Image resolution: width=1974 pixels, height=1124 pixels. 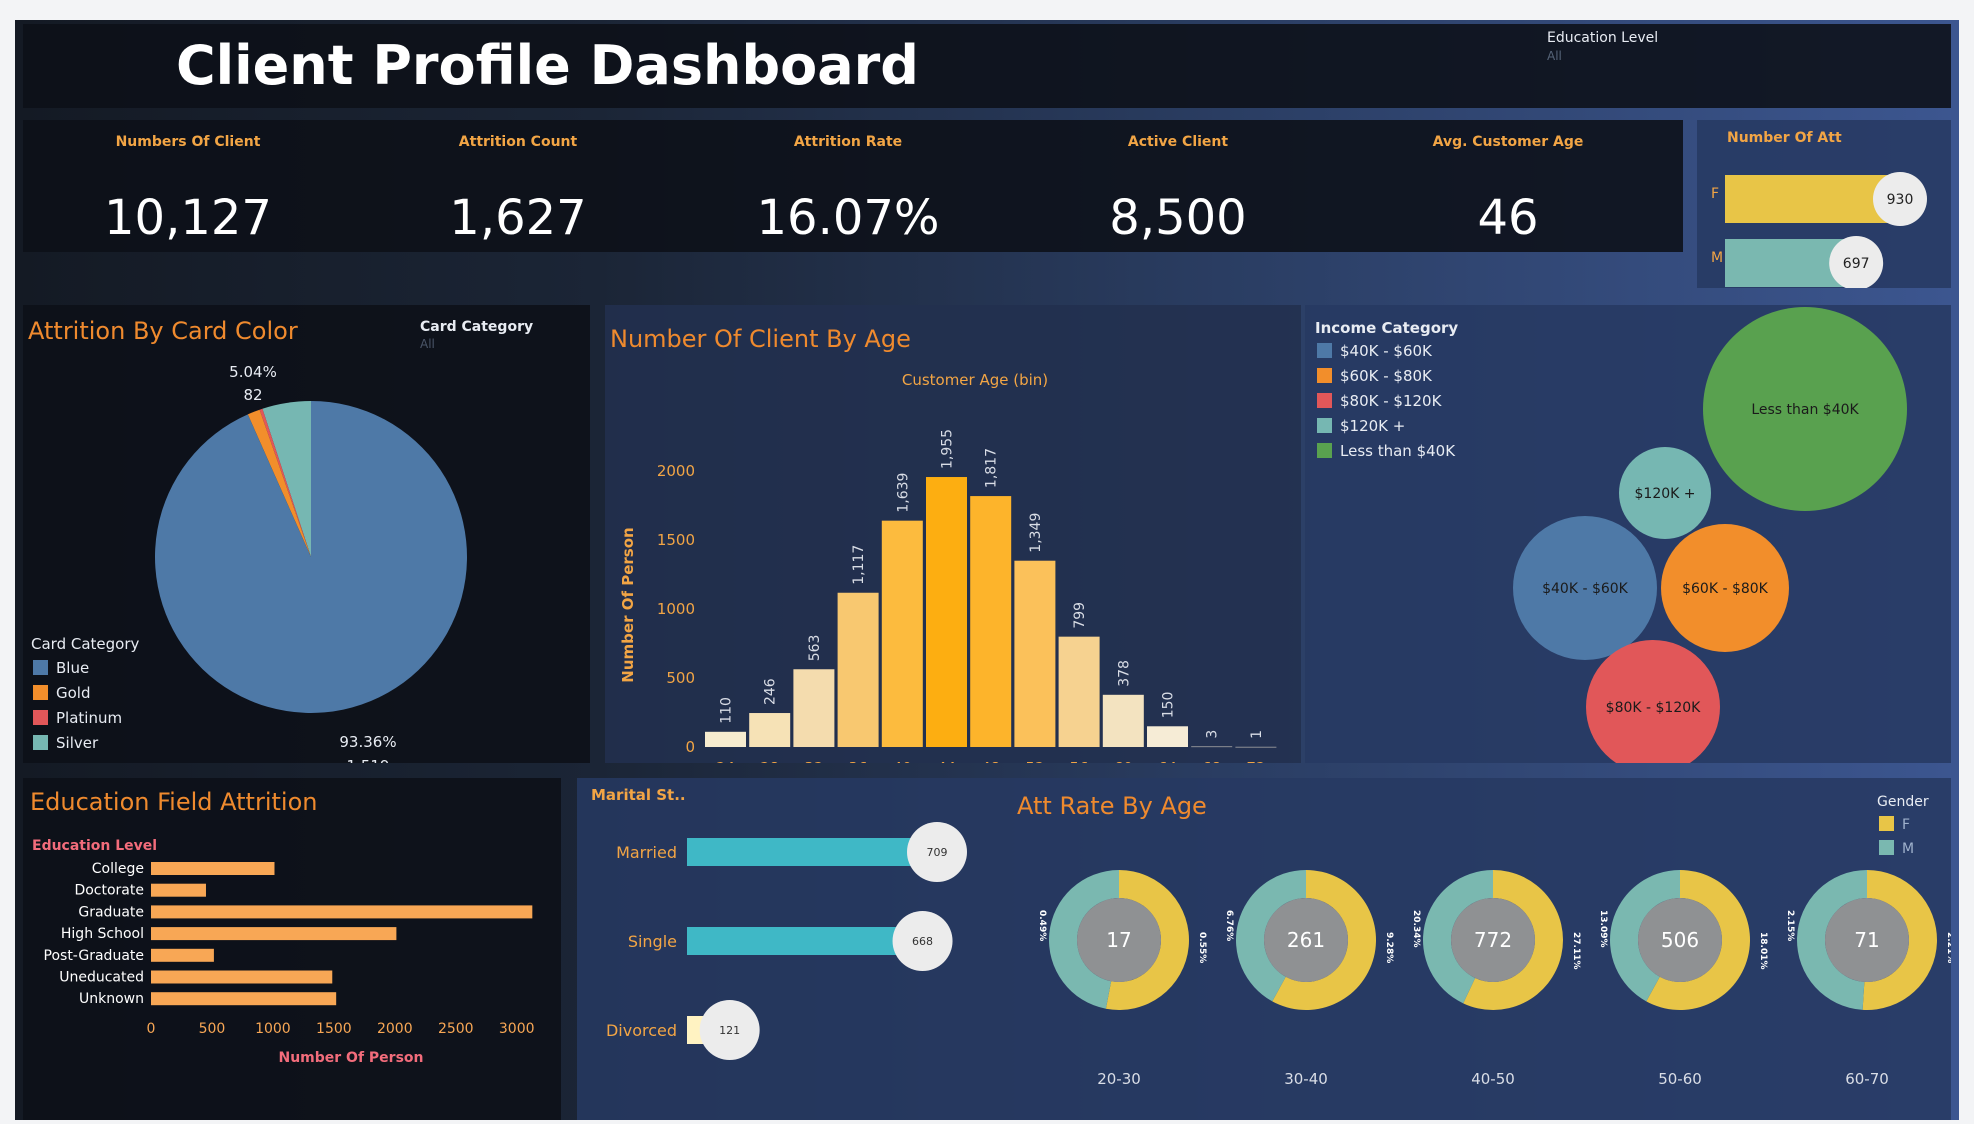 I want to click on hist-x-tick: 64, so click(x=1167, y=761).